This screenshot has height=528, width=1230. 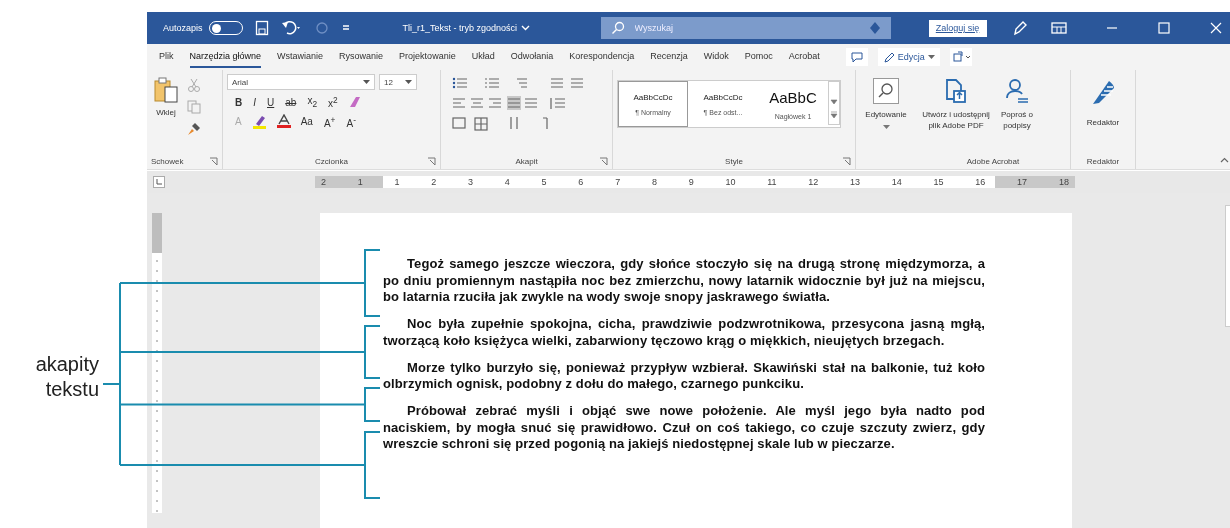 I want to click on ribbon-tab: Układ, so click(x=483, y=57).